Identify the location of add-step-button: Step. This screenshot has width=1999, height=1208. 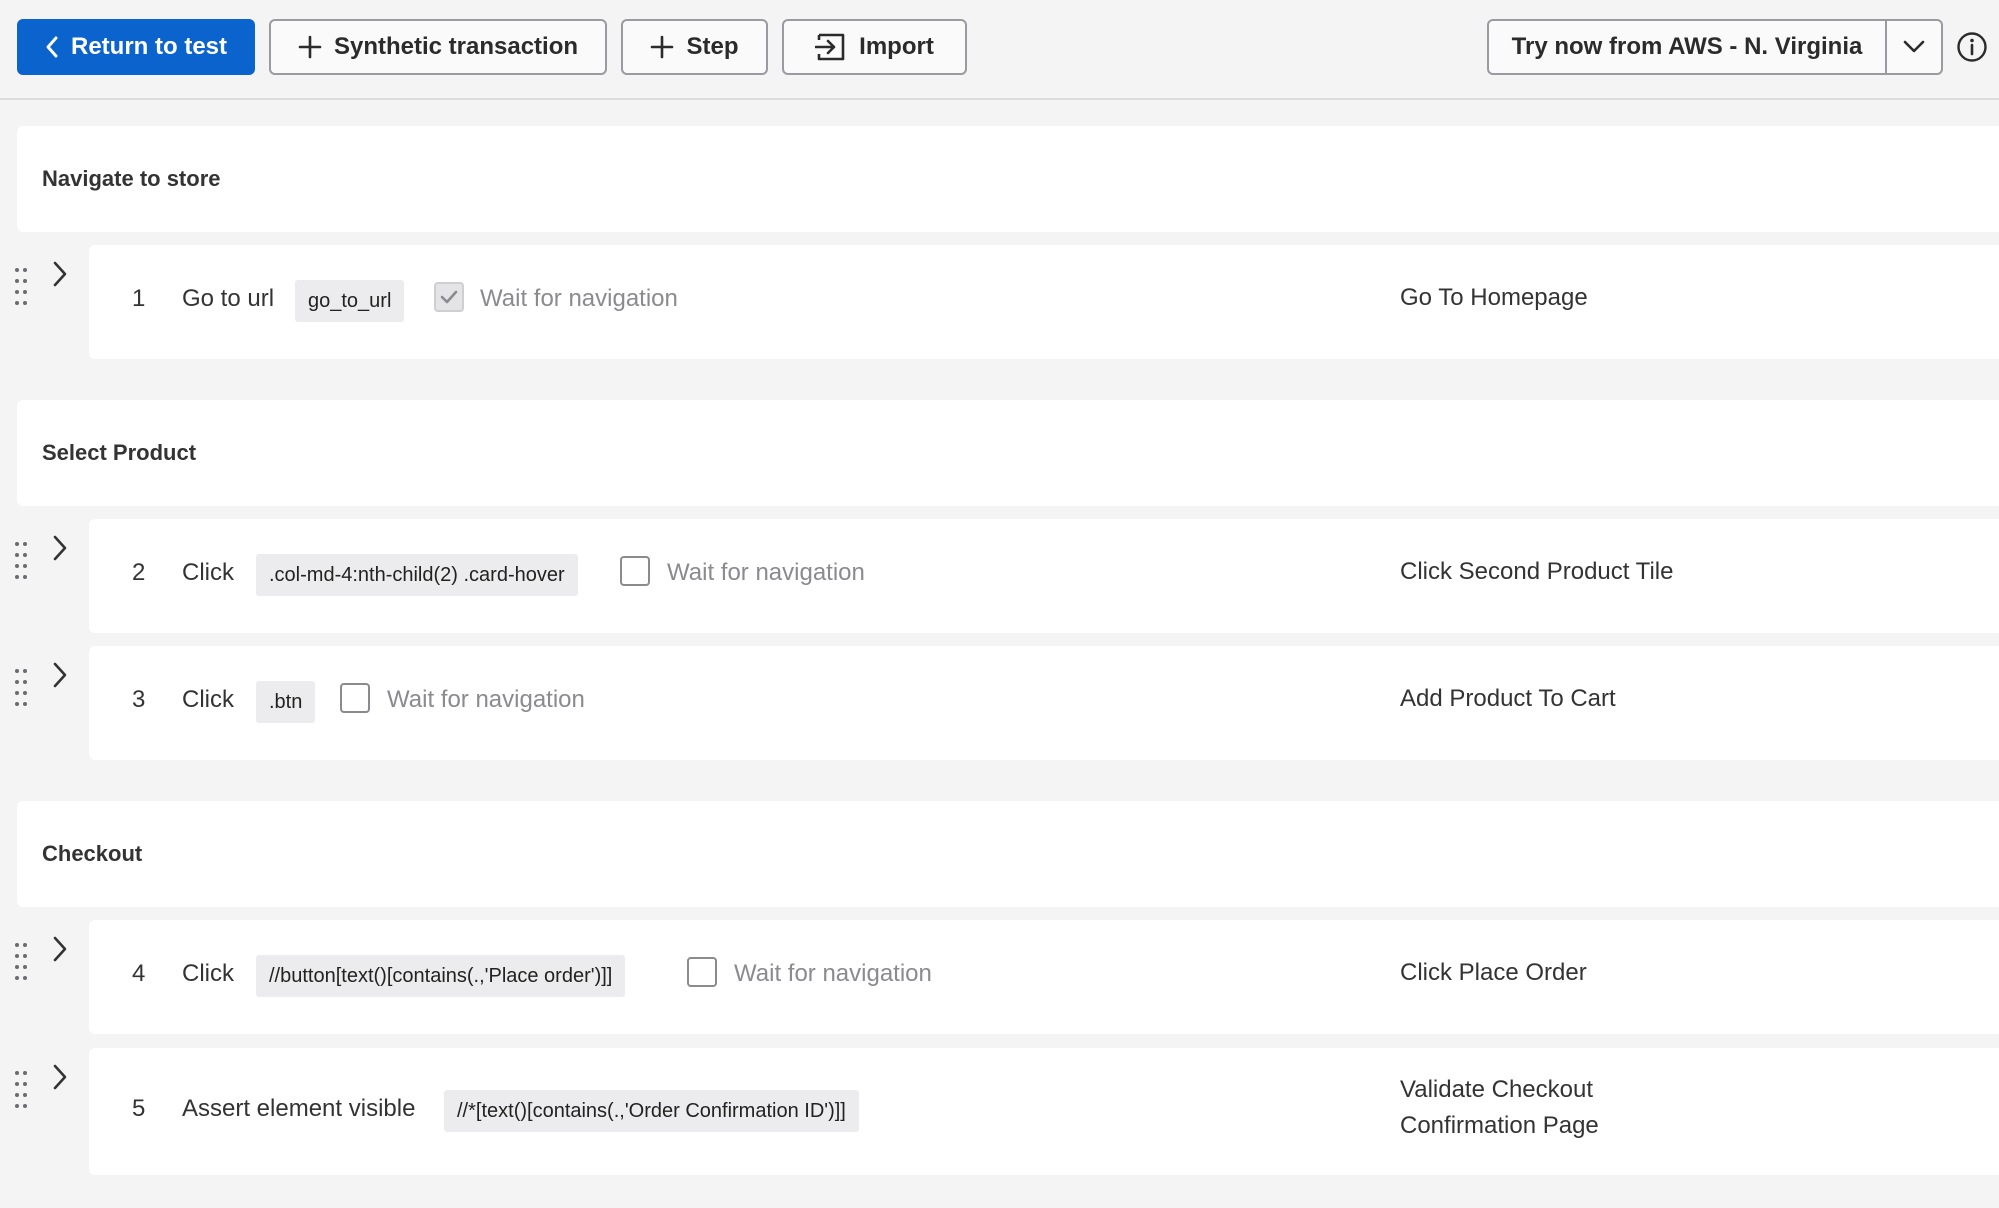
(694, 47).